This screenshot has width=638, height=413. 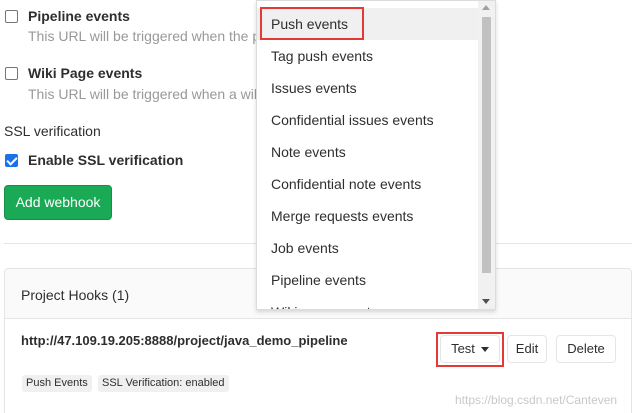 What do you see at coordinates (527, 349) in the screenshot?
I see `edit-button: Edit` at bounding box center [527, 349].